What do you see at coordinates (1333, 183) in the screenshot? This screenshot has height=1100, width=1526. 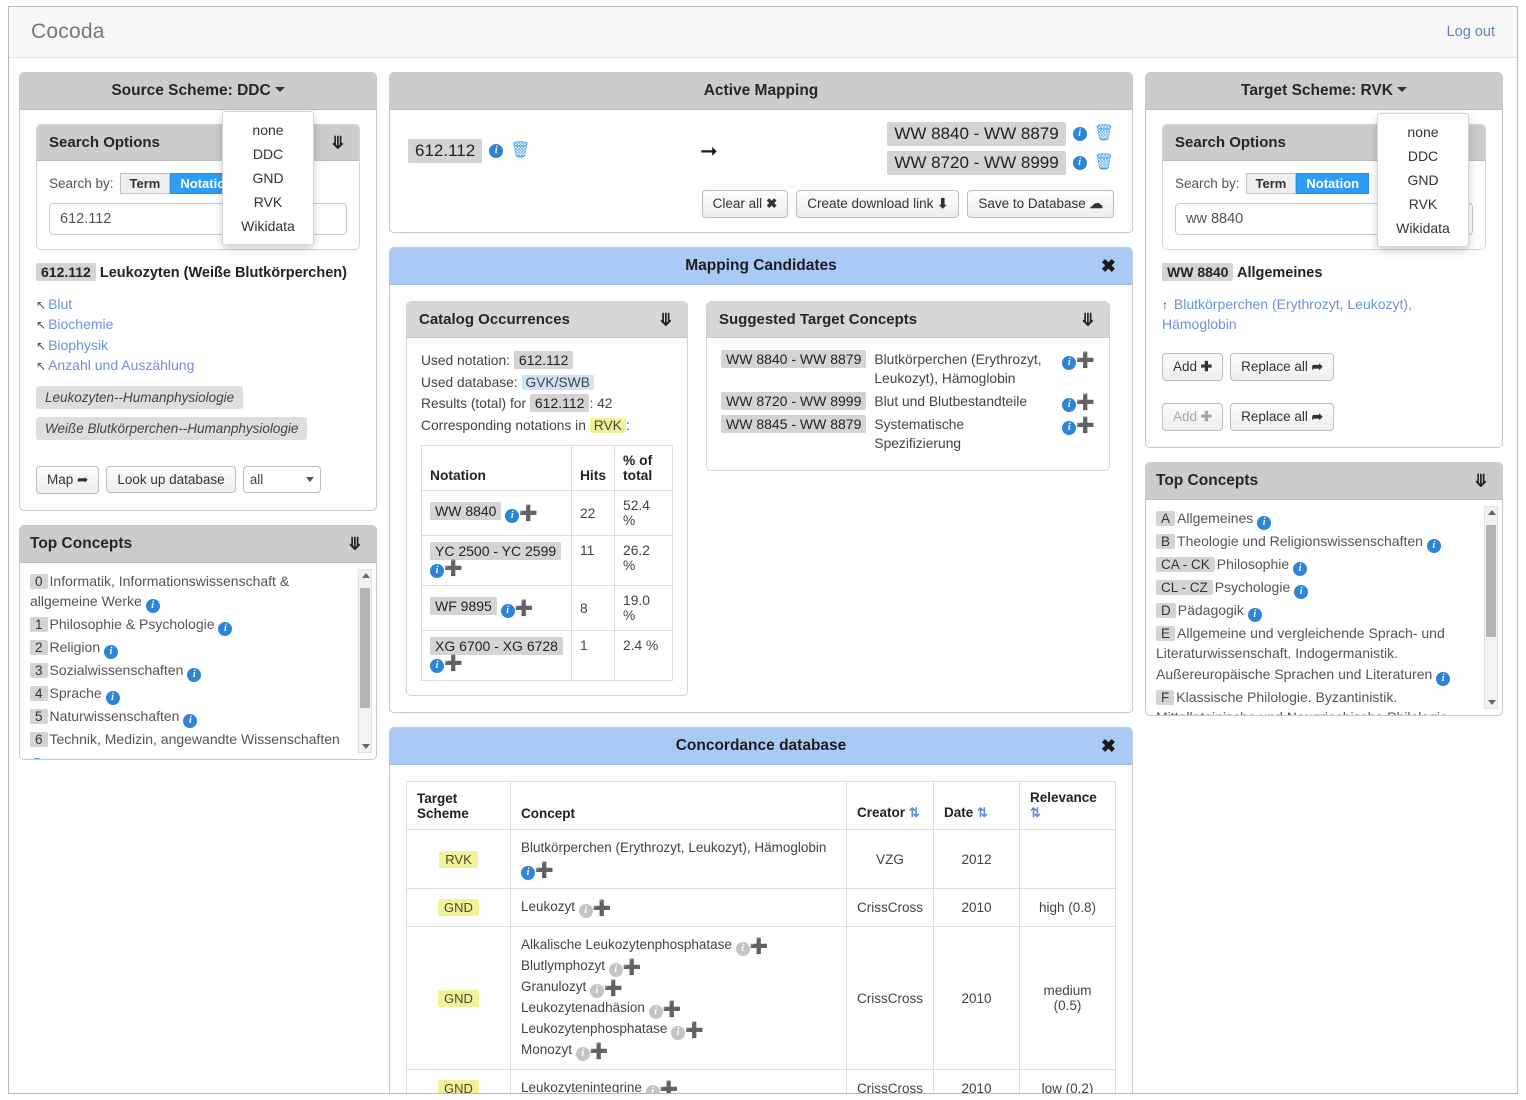 I see `target-toggle-notation: Notation` at bounding box center [1333, 183].